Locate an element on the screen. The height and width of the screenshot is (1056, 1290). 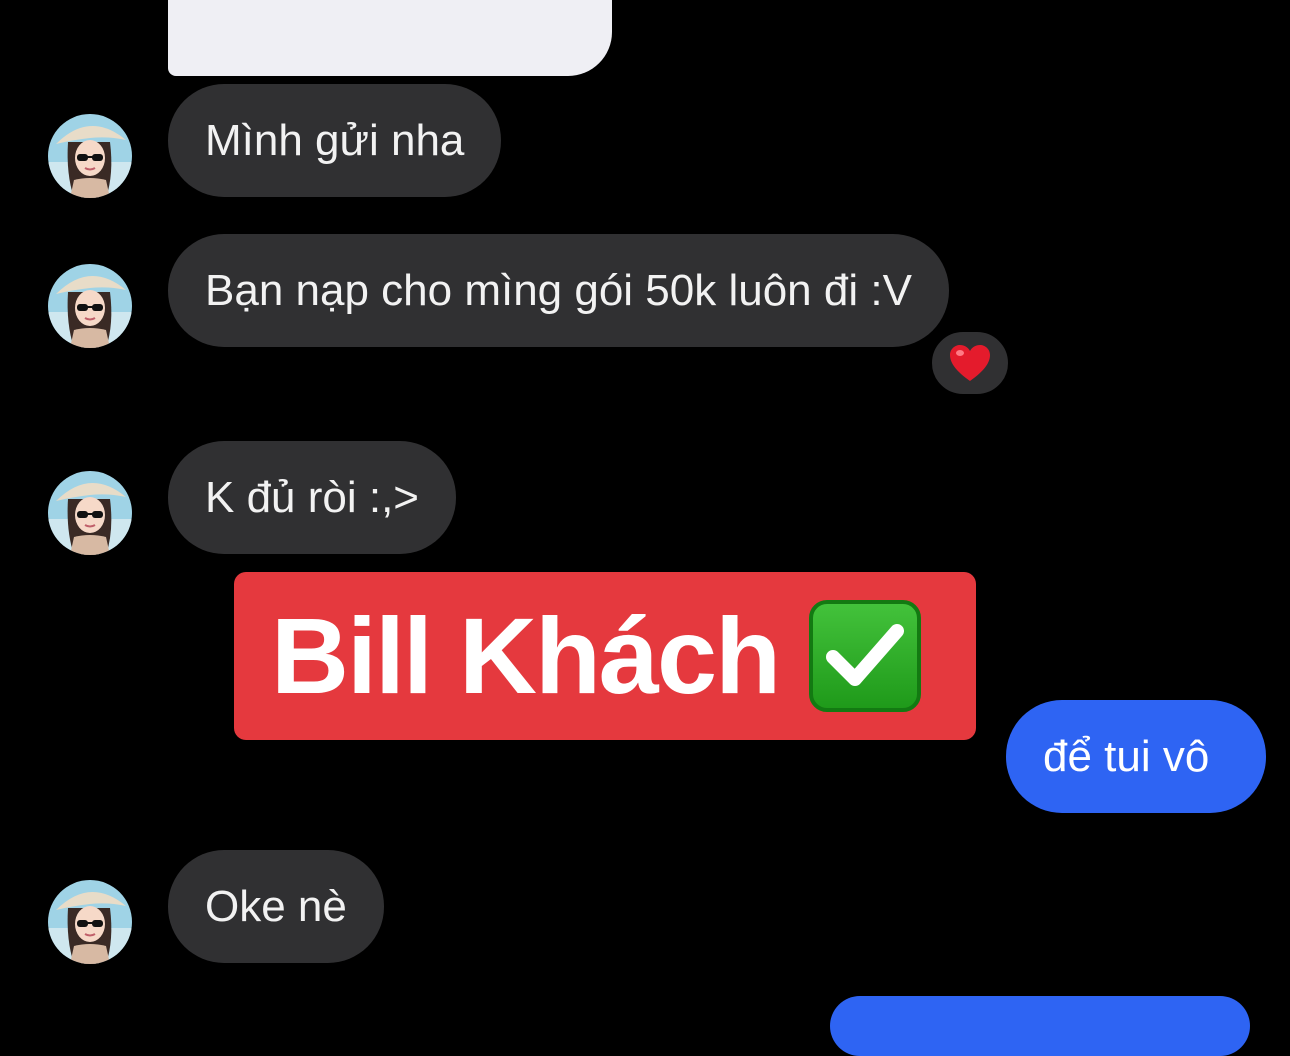
heart-emoji-icon is located at coordinates (970, 363).